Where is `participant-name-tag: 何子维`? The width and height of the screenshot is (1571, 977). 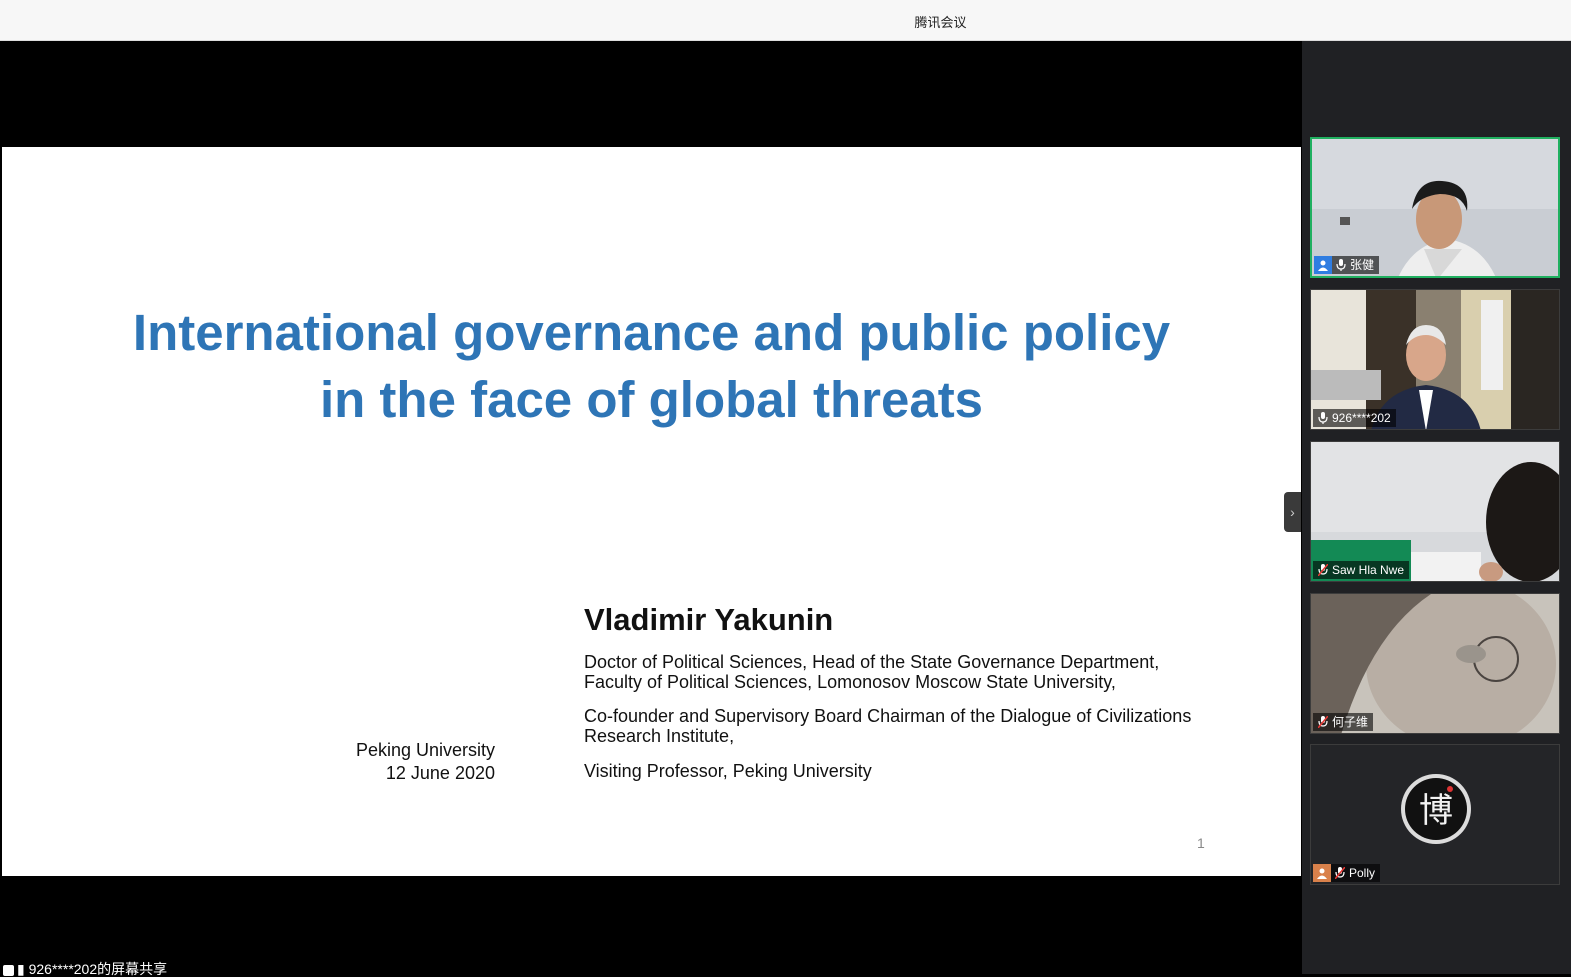 participant-name-tag: 何子维 is located at coordinates (1343, 722).